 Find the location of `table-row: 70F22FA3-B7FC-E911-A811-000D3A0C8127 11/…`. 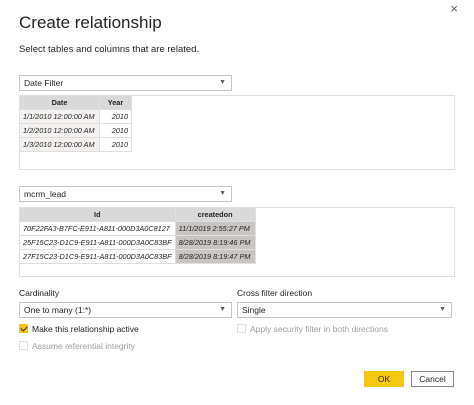

table-row: 70F22FA3-B7FC-E911-A811-000D3A0C8127 11/… is located at coordinates (137, 228).